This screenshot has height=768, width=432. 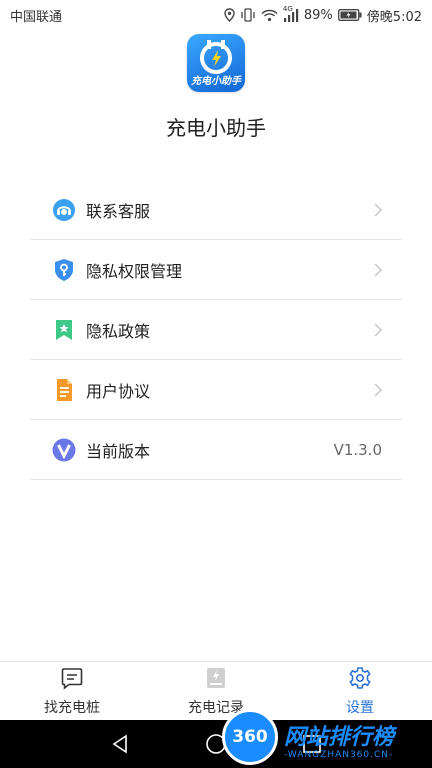 I want to click on watermark-text: 网站排行榜 -WANGZHAN360.CN-, so click(x=339, y=743).